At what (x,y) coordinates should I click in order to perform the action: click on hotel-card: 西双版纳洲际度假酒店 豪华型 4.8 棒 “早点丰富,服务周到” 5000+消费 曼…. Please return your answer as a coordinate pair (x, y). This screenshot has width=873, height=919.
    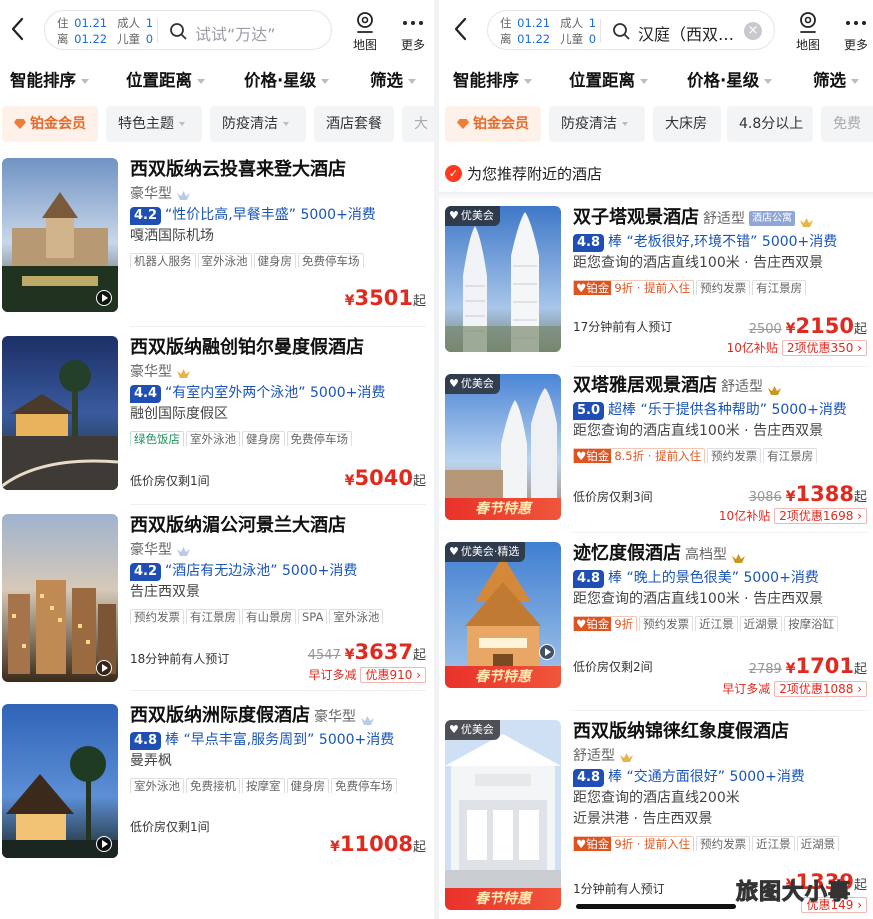
    Looking at the image, I should click on (217, 789).